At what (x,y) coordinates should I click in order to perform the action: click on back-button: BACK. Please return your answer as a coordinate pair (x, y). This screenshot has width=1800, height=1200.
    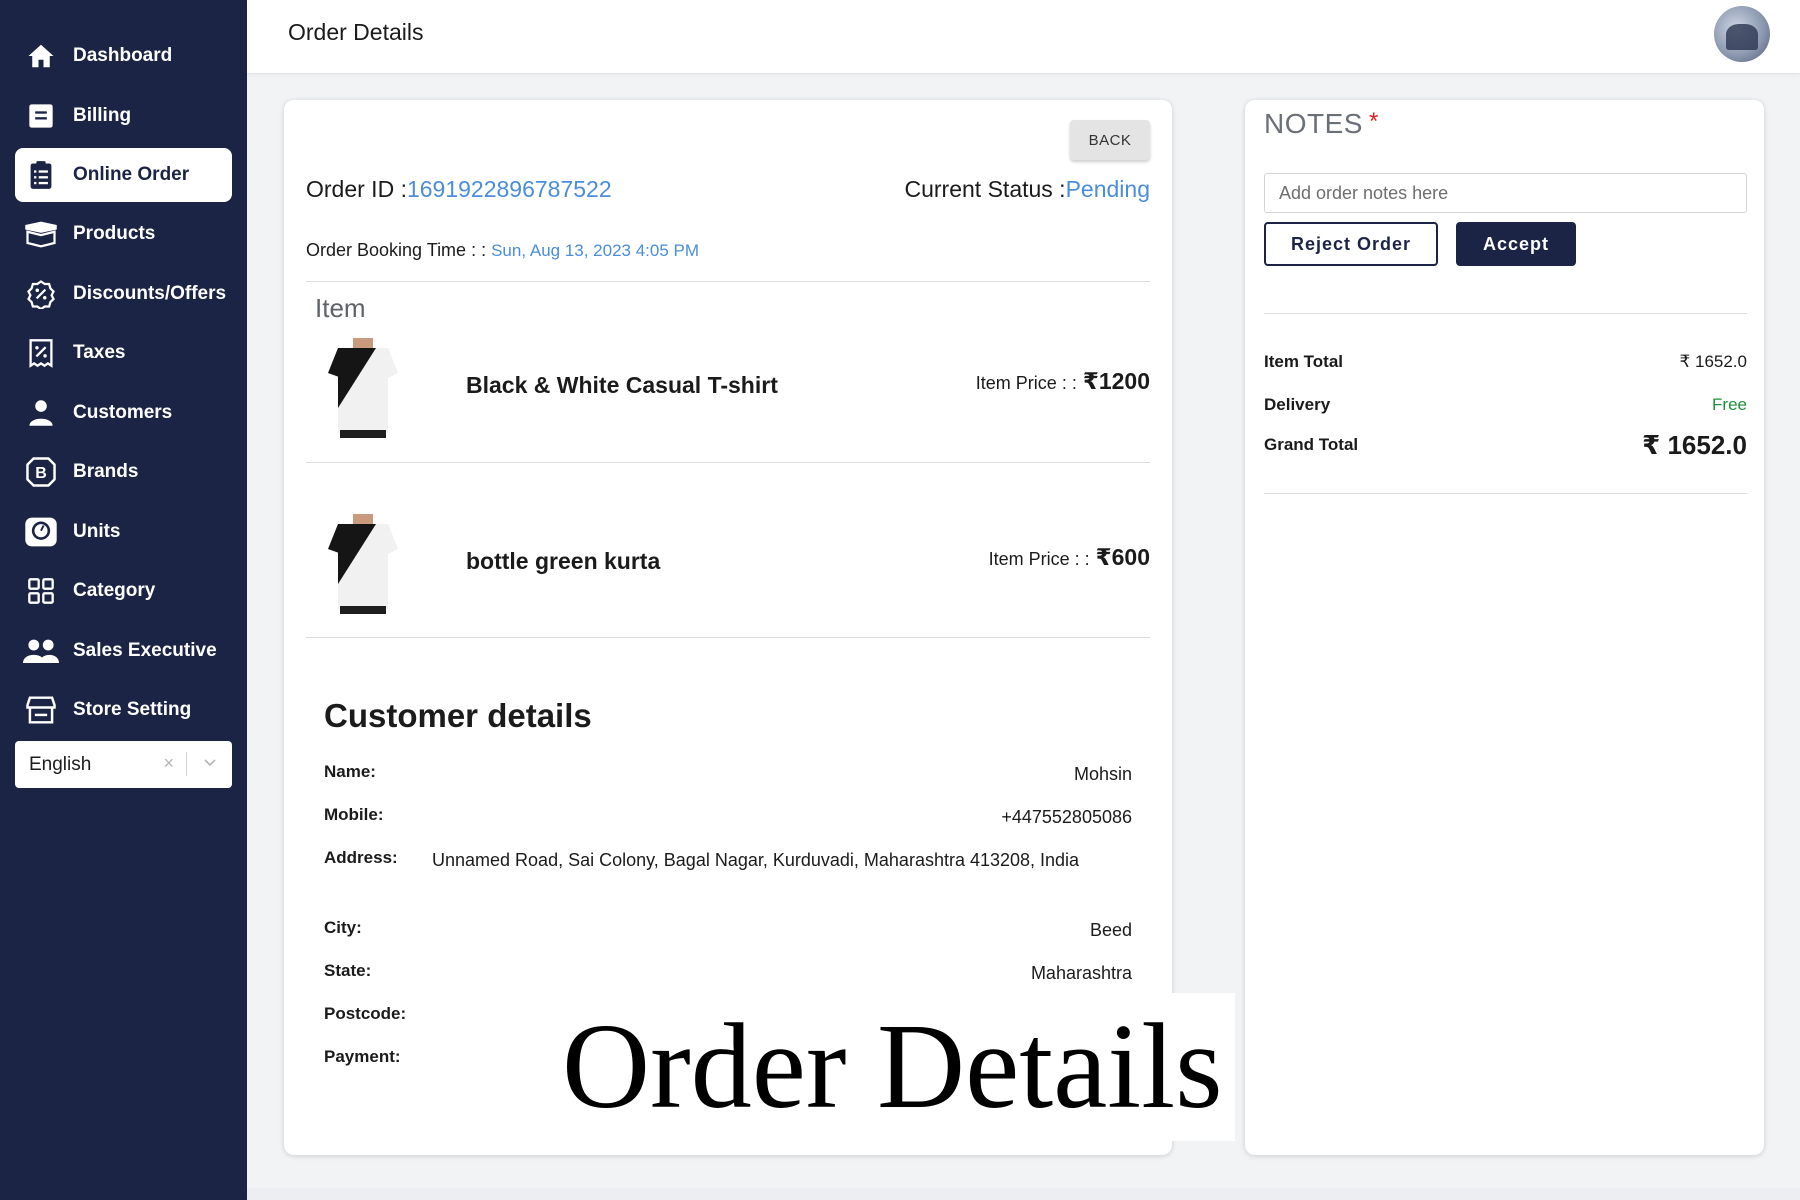
    Looking at the image, I should click on (1110, 140).